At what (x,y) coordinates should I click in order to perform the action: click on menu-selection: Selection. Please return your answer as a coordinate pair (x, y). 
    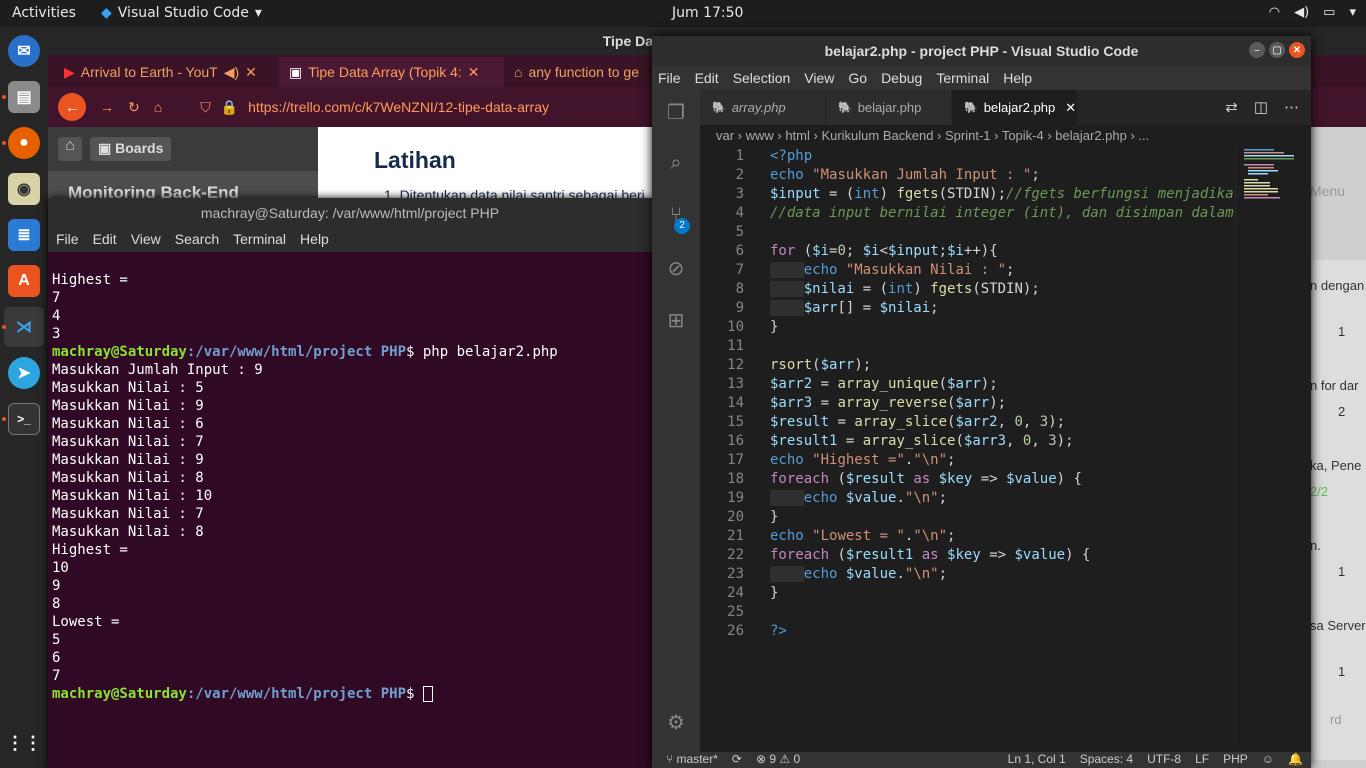
    Looking at the image, I should click on (762, 80).